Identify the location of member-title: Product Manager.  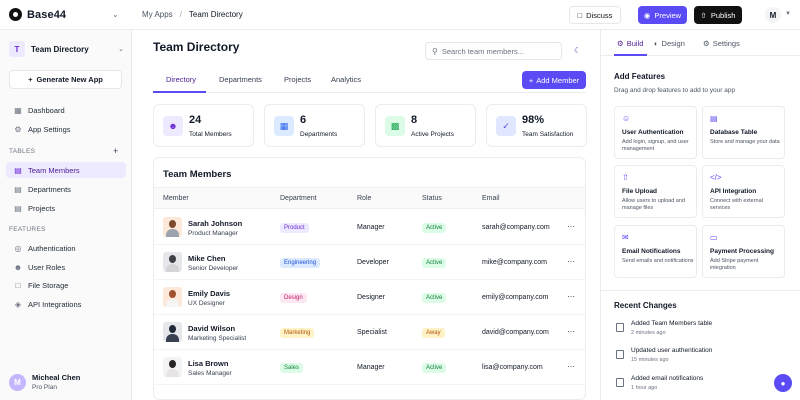
(213, 233).